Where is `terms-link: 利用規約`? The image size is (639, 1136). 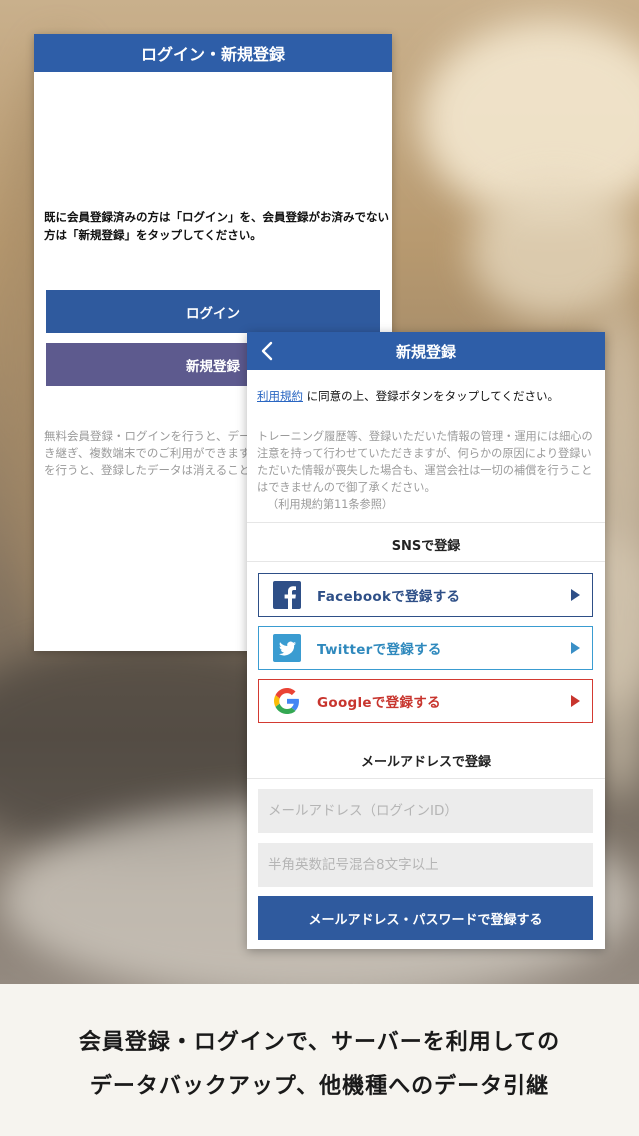 terms-link: 利用規約 is located at coordinates (280, 396).